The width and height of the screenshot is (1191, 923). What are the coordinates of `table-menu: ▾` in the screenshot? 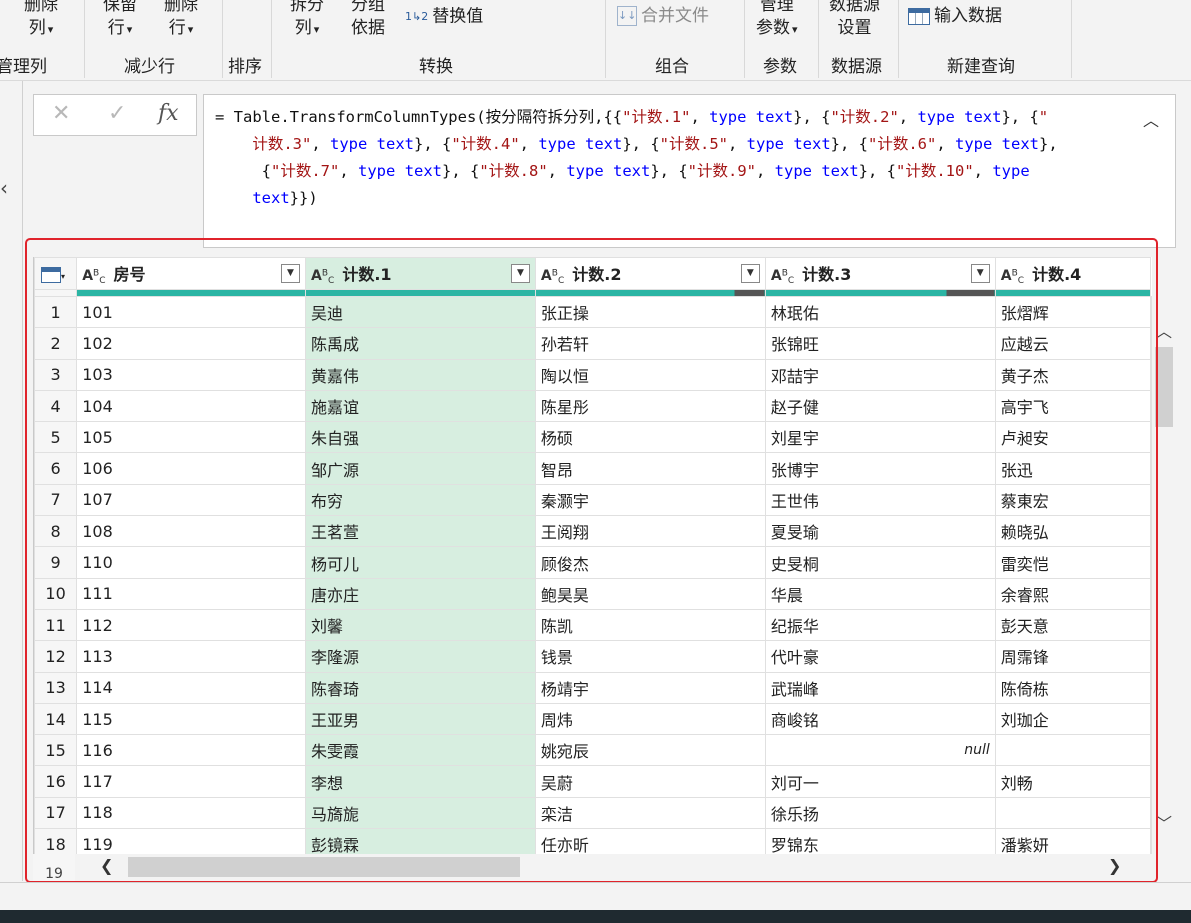 It's located at (56, 273).